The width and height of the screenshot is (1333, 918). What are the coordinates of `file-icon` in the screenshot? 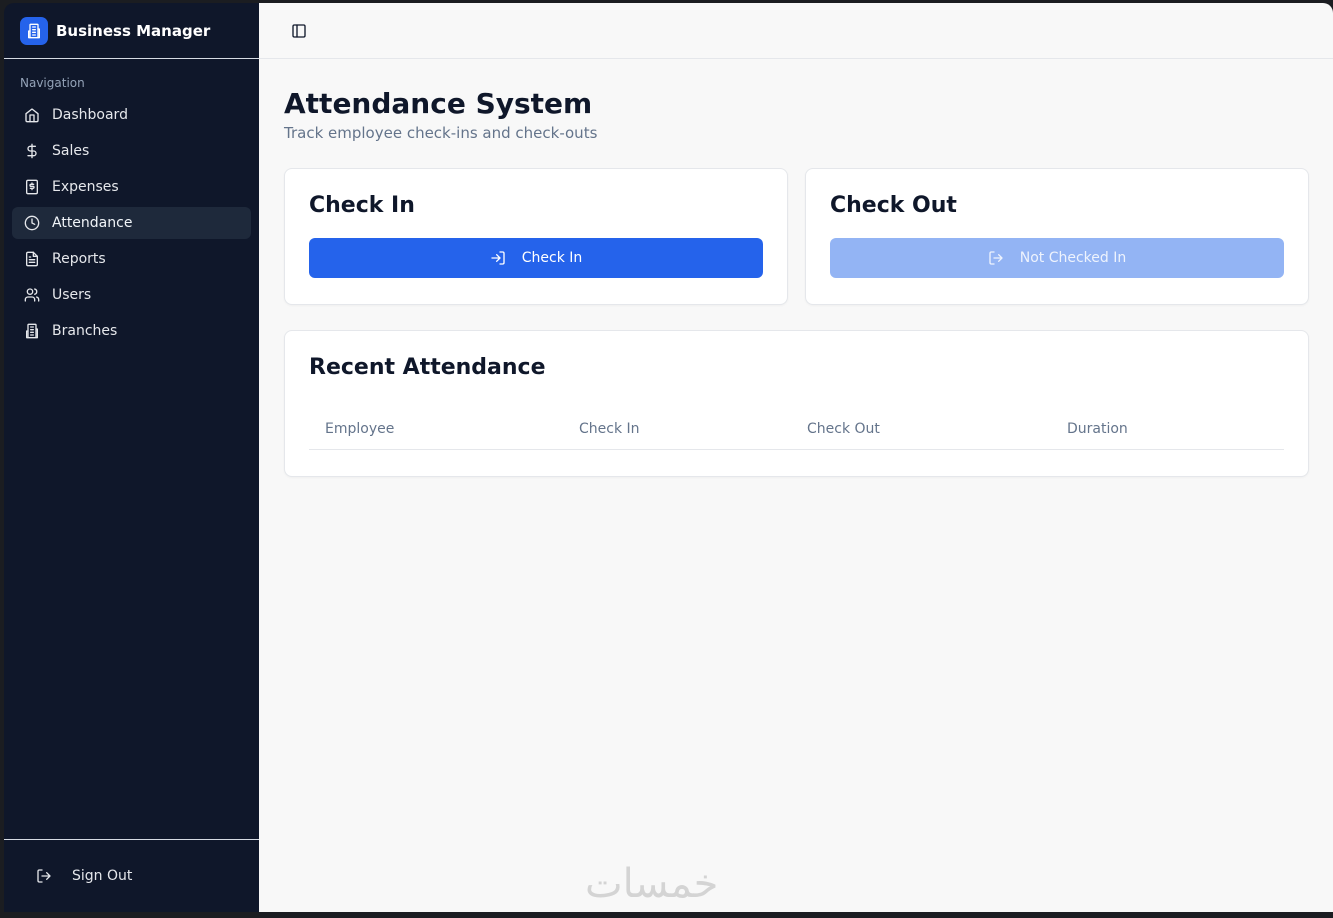 It's located at (32, 259).